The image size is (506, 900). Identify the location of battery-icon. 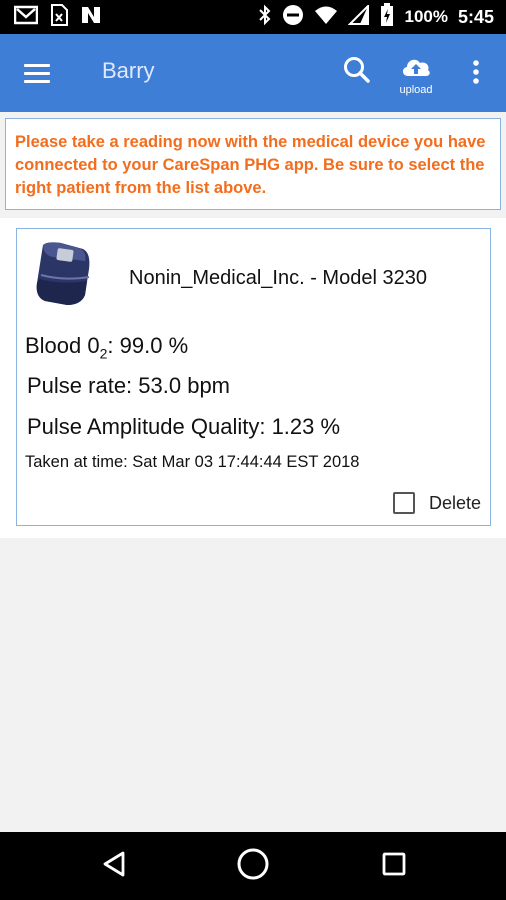
(387, 17).